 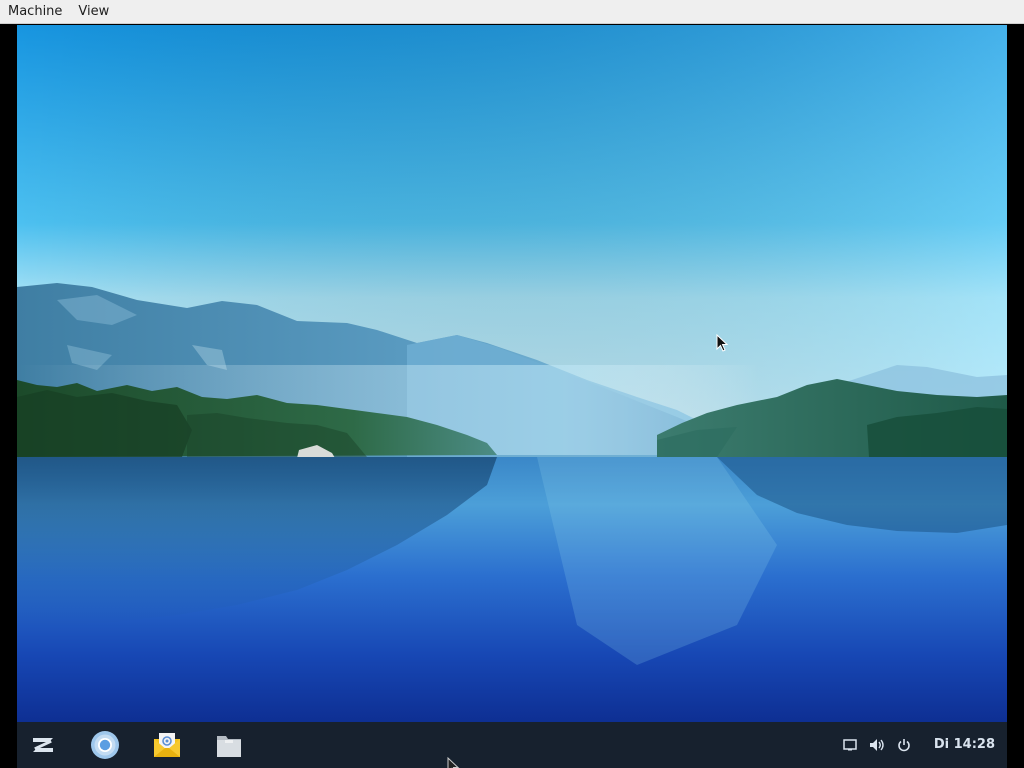 I want to click on volume-icon, so click(x=877, y=745).